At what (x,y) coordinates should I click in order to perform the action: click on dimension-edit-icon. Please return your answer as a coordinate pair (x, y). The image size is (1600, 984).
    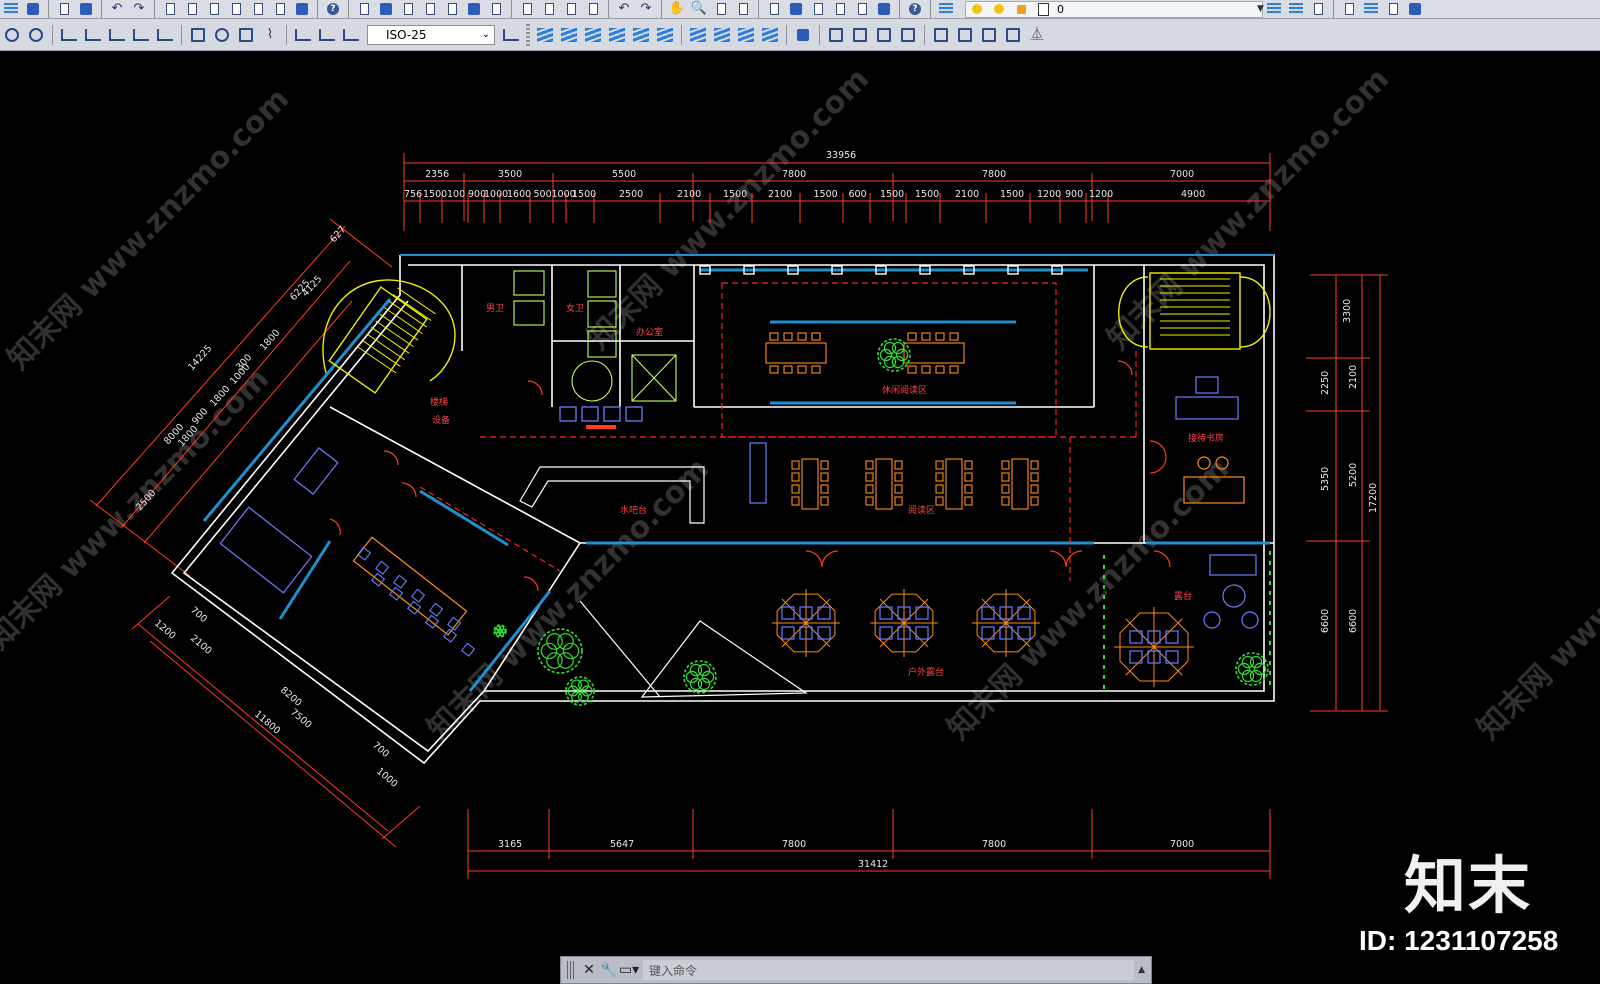
    Looking at the image, I should click on (303, 35).